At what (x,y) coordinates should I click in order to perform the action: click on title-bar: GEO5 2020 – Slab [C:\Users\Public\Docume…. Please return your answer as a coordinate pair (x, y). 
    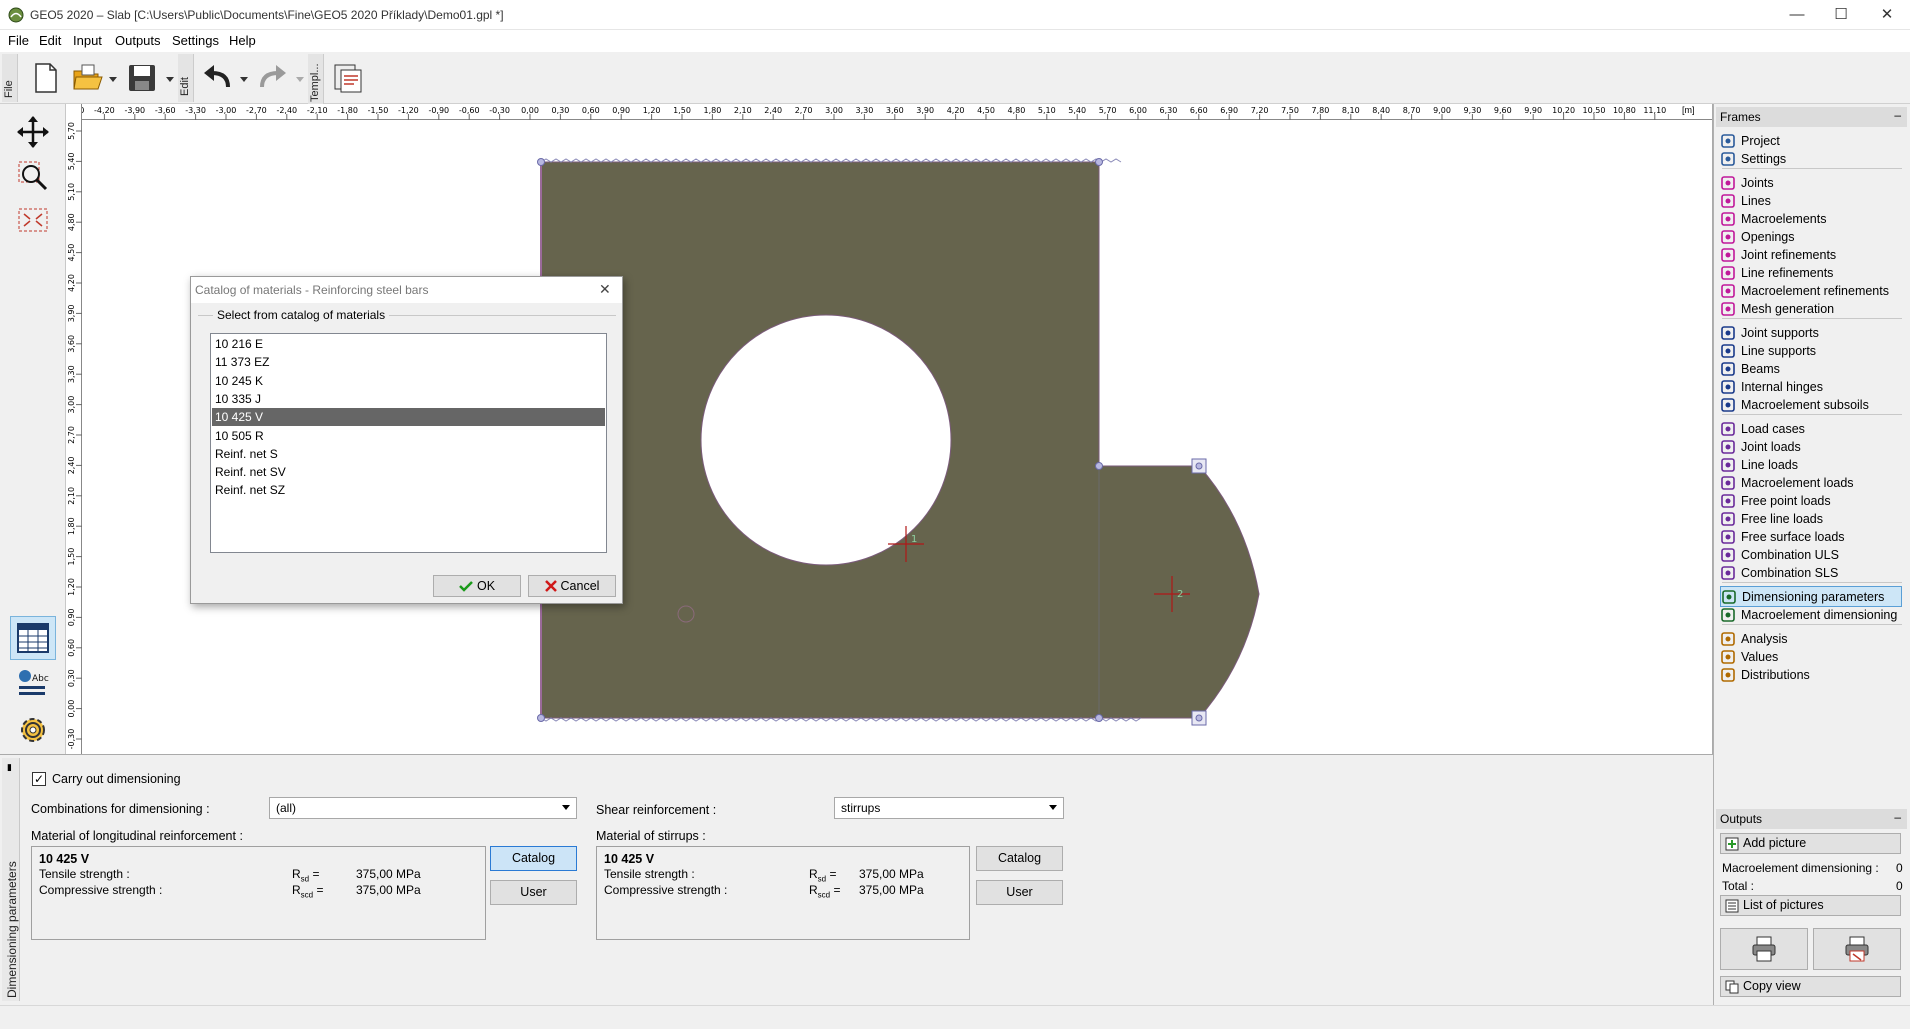
    Looking at the image, I should click on (955, 15).